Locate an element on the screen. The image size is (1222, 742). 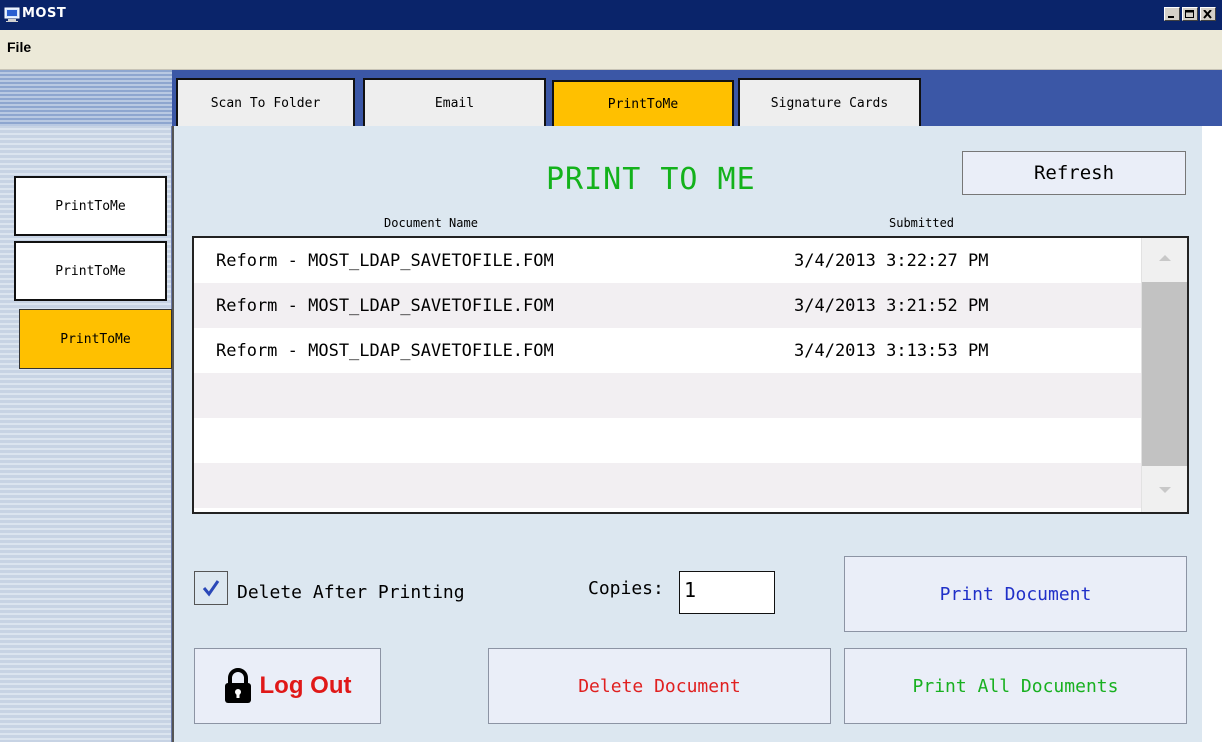
tab-email: Email is located at coordinates (454, 102).